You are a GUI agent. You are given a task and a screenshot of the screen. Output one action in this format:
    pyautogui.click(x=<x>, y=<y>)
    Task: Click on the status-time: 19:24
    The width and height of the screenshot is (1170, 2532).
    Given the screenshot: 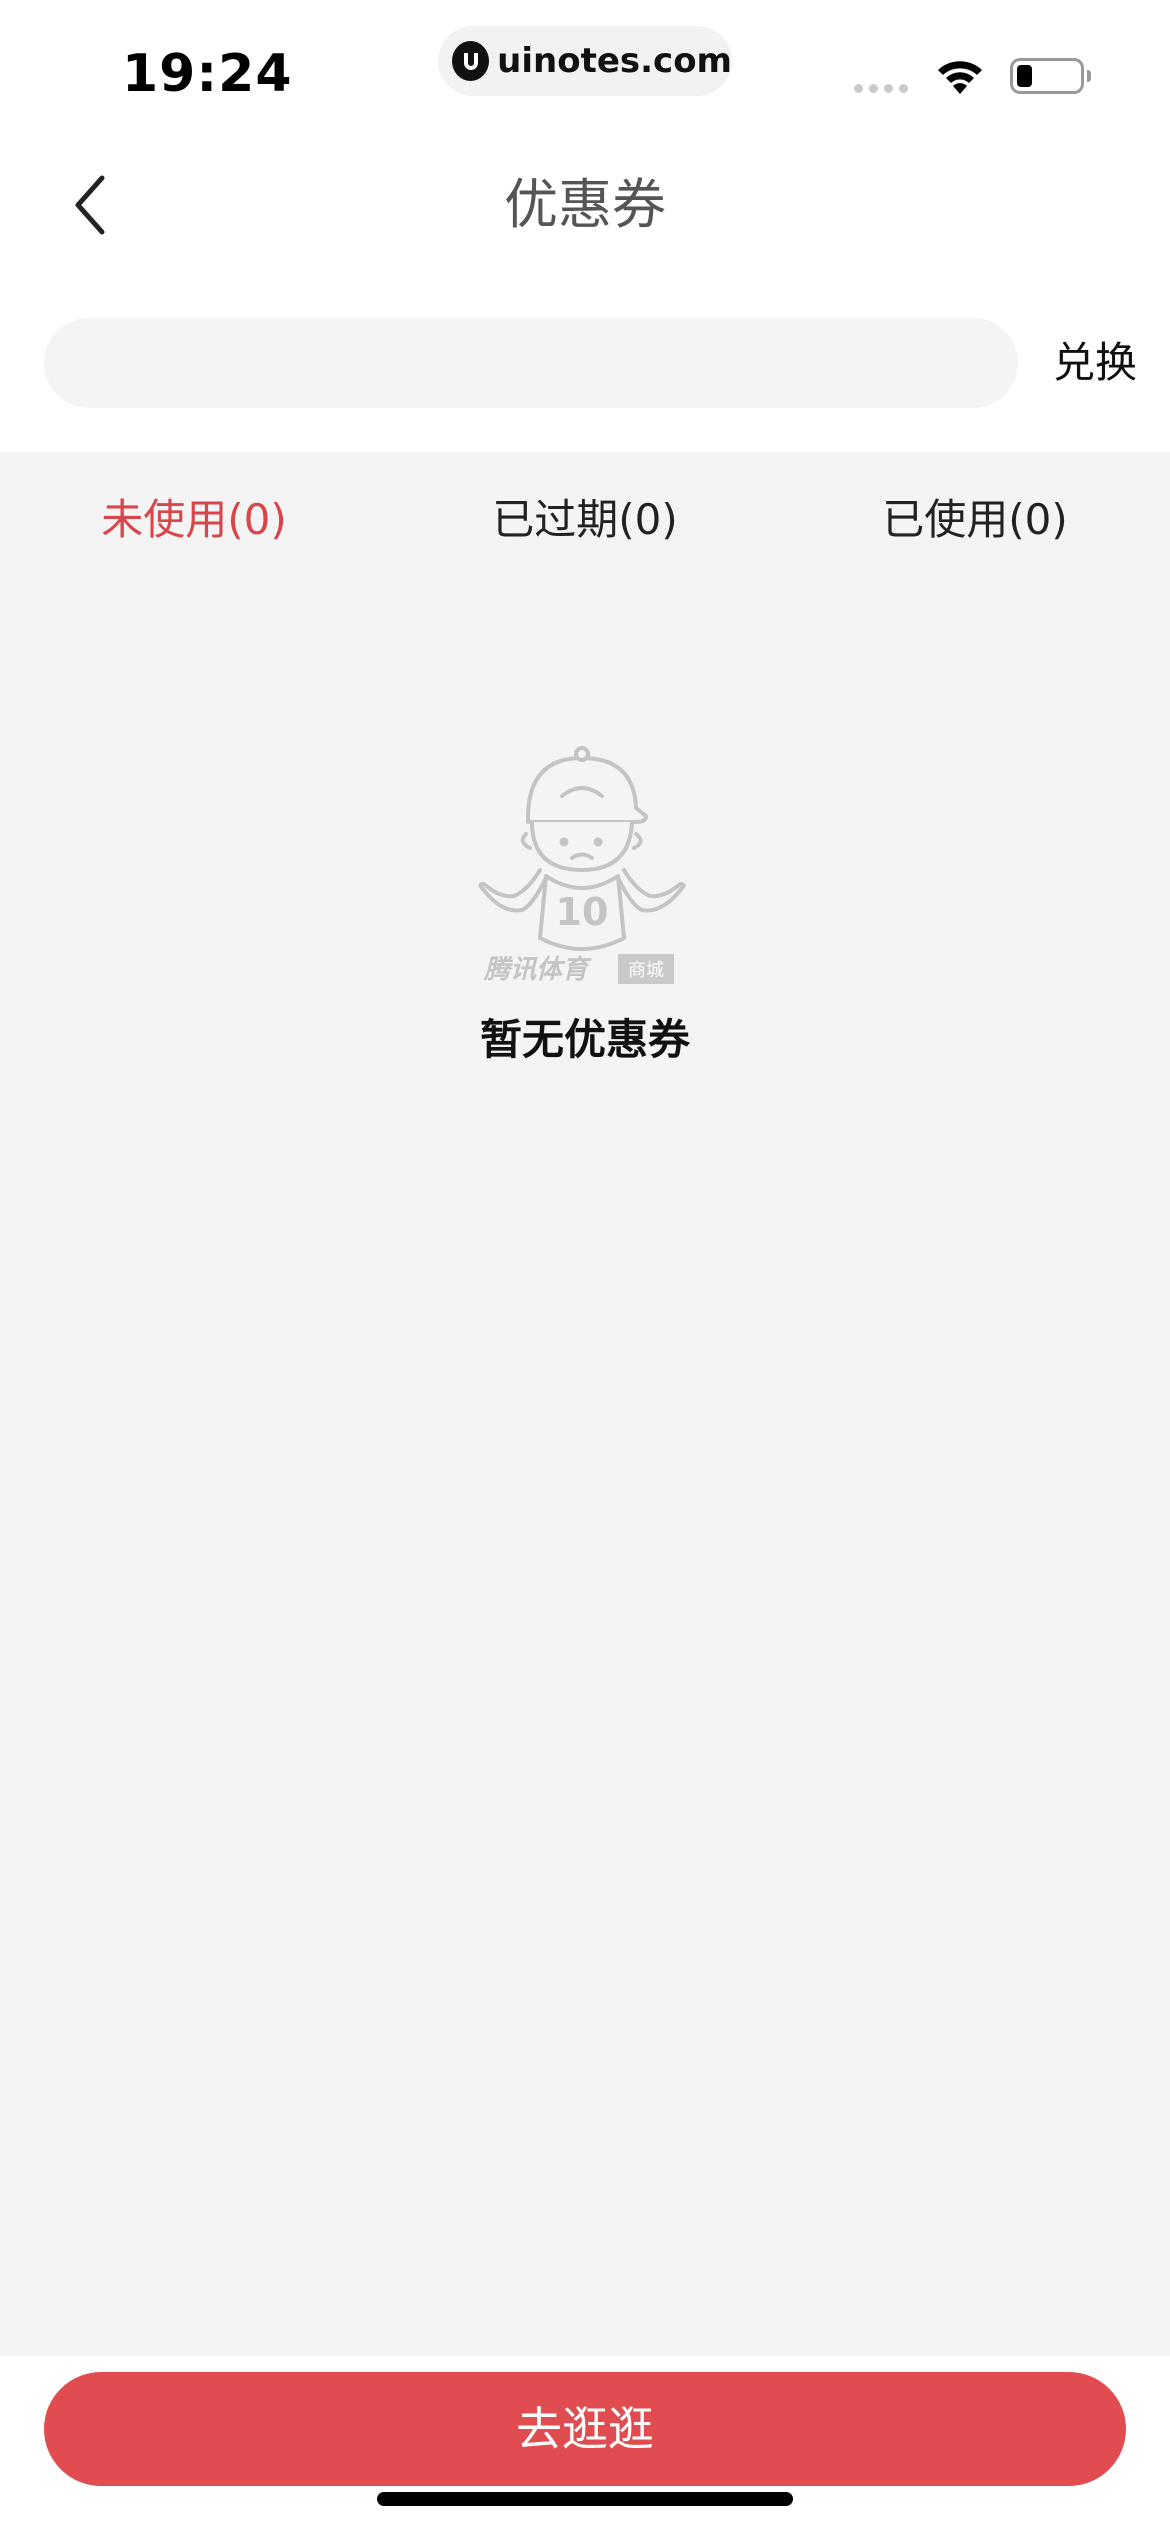 What is the action you would take?
    pyautogui.click(x=207, y=74)
    